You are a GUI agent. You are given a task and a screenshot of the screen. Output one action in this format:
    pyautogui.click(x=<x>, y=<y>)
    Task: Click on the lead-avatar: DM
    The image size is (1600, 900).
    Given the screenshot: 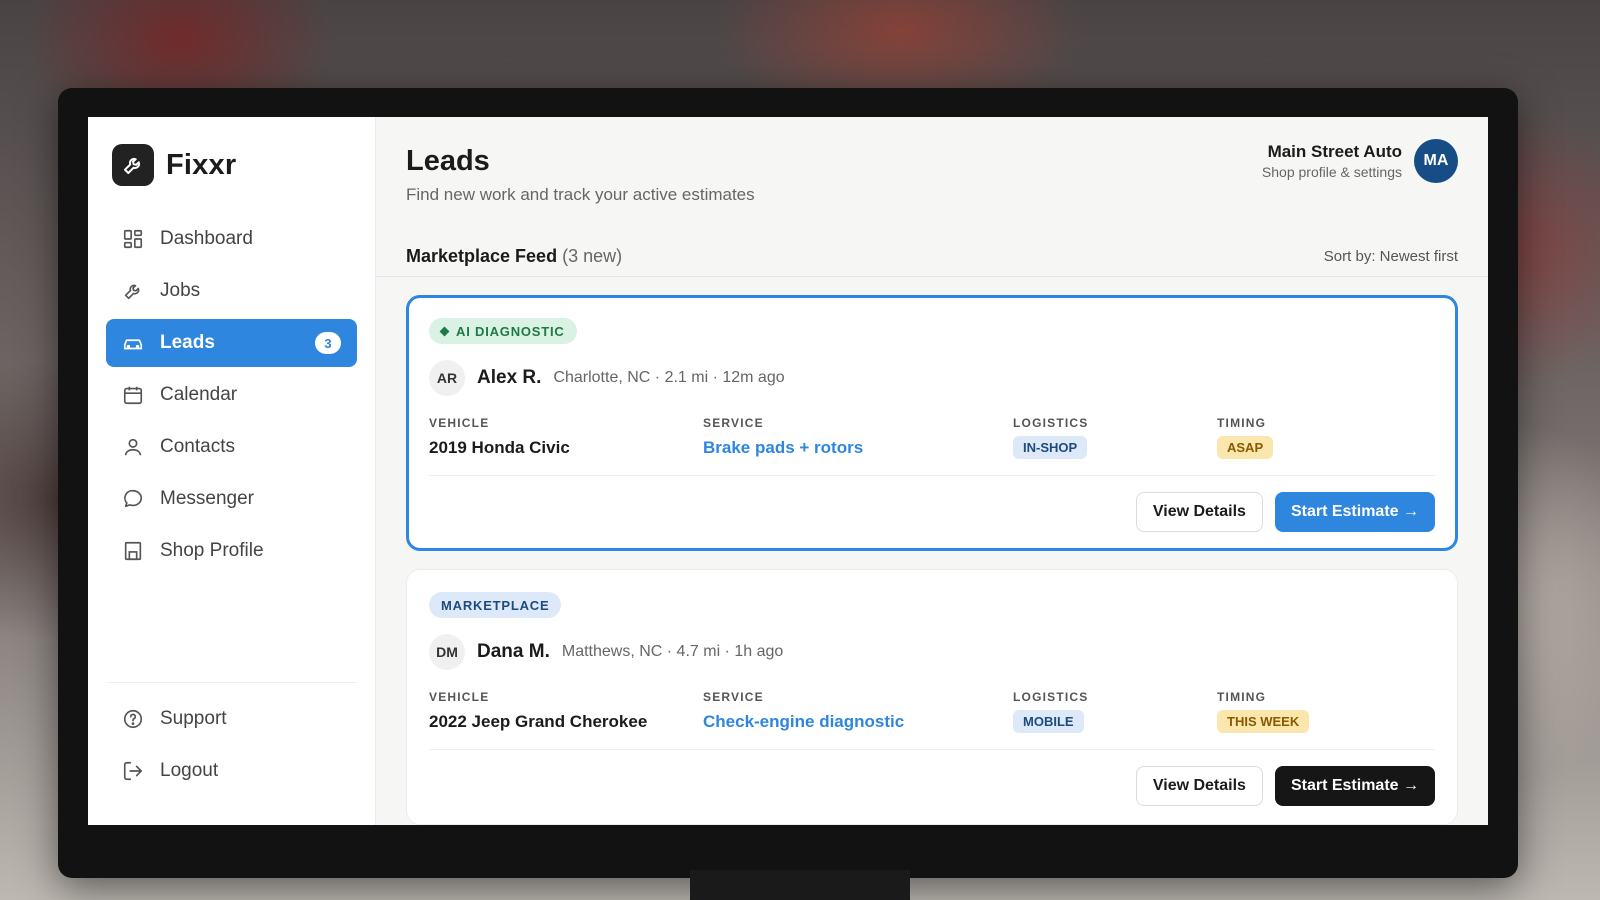 What is the action you would take?
    pyautogui.click(x=447, y=652)
    